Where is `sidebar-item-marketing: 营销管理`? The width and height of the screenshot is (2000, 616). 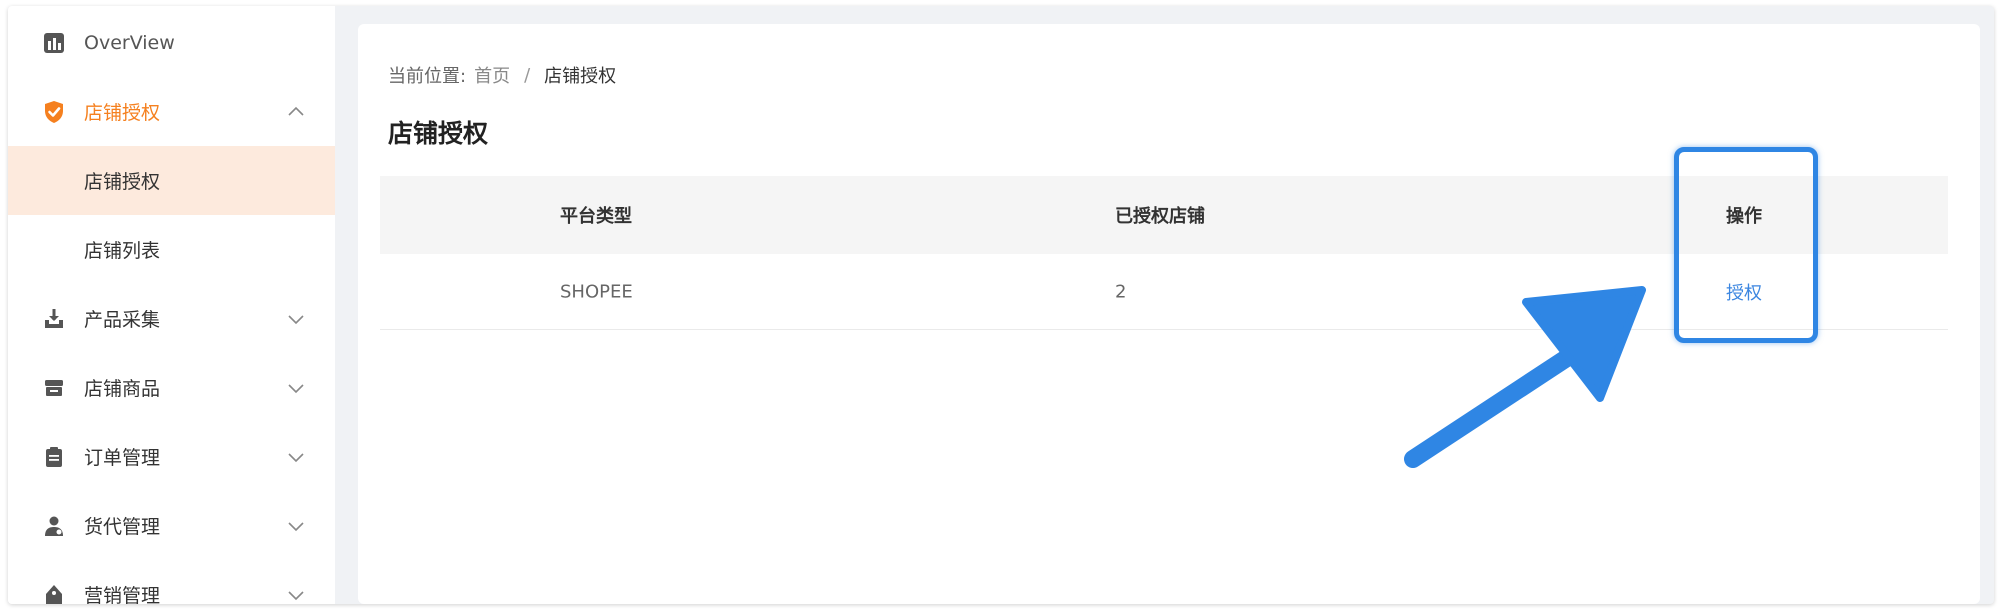
sidebar-item-marketing: 营销管理 is located at coordinates (171, 582).